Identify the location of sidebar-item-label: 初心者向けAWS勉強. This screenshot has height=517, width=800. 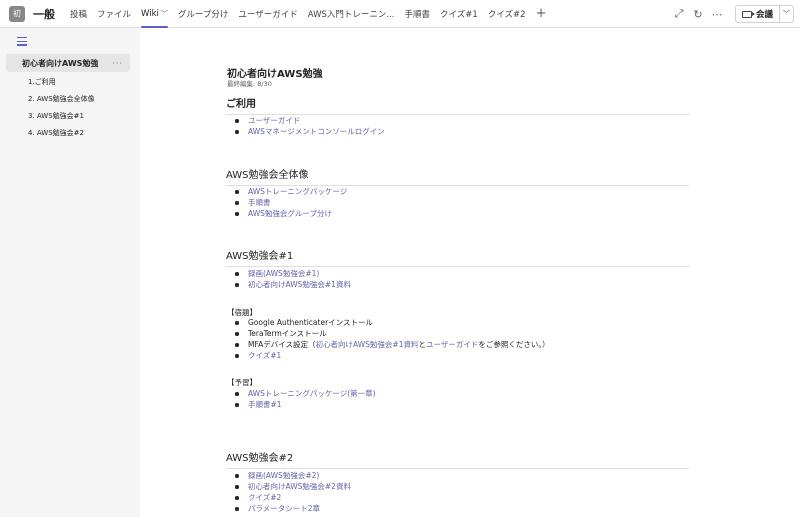
(60, 63).